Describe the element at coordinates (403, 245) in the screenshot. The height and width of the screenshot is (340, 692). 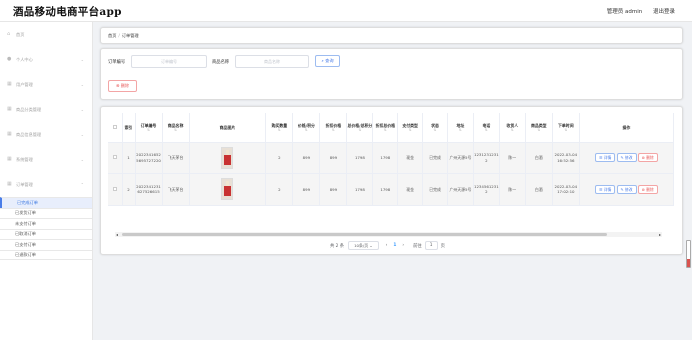
I see `next-page-button: ›` at that location.